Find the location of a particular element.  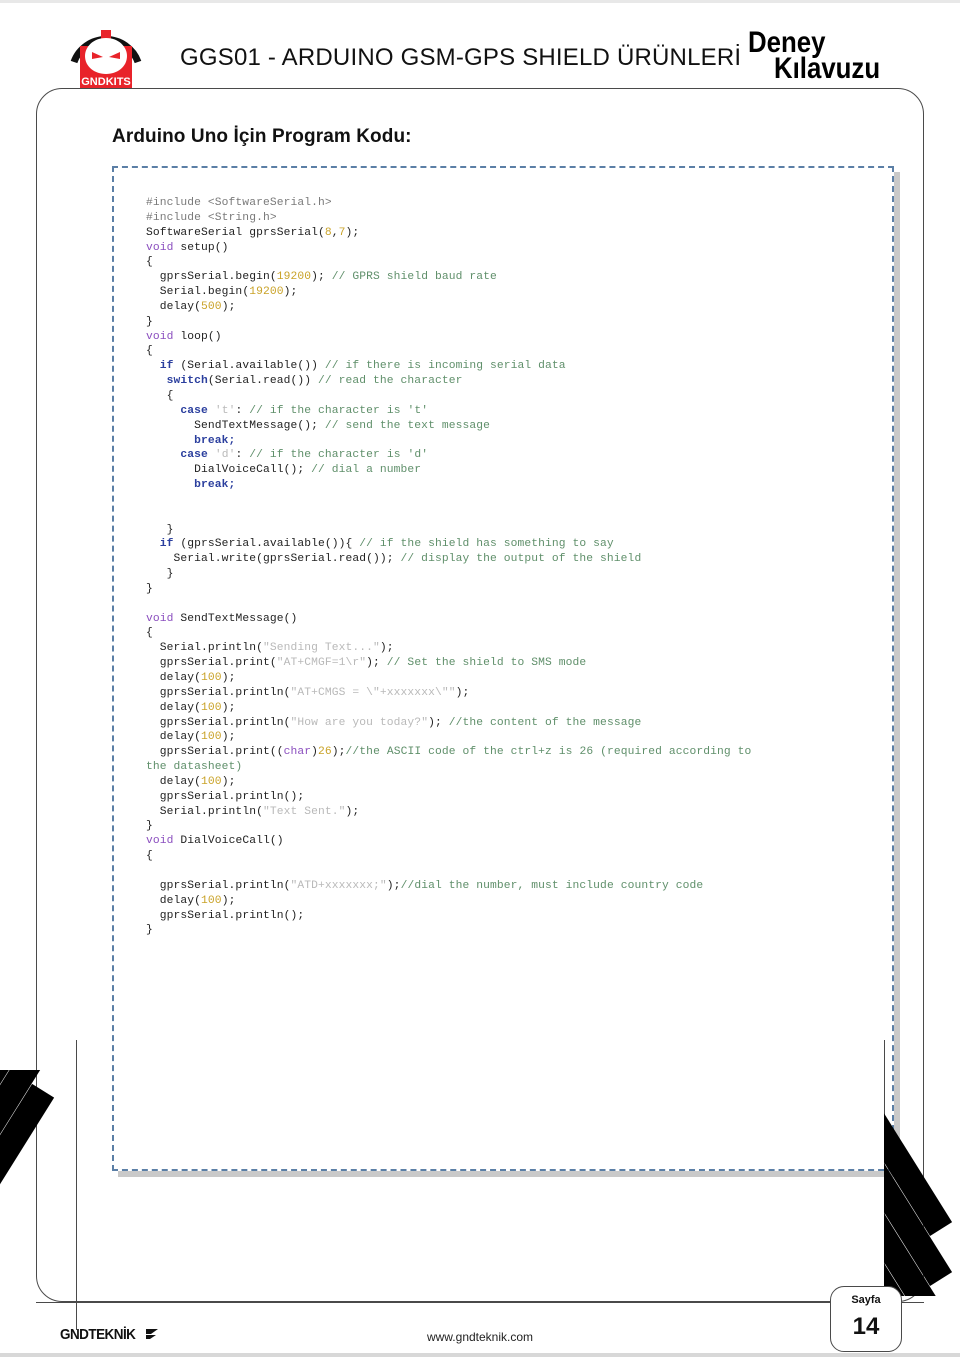

code-token: "ATD+xxxxxxx;" is located at coordinates (338, 885).